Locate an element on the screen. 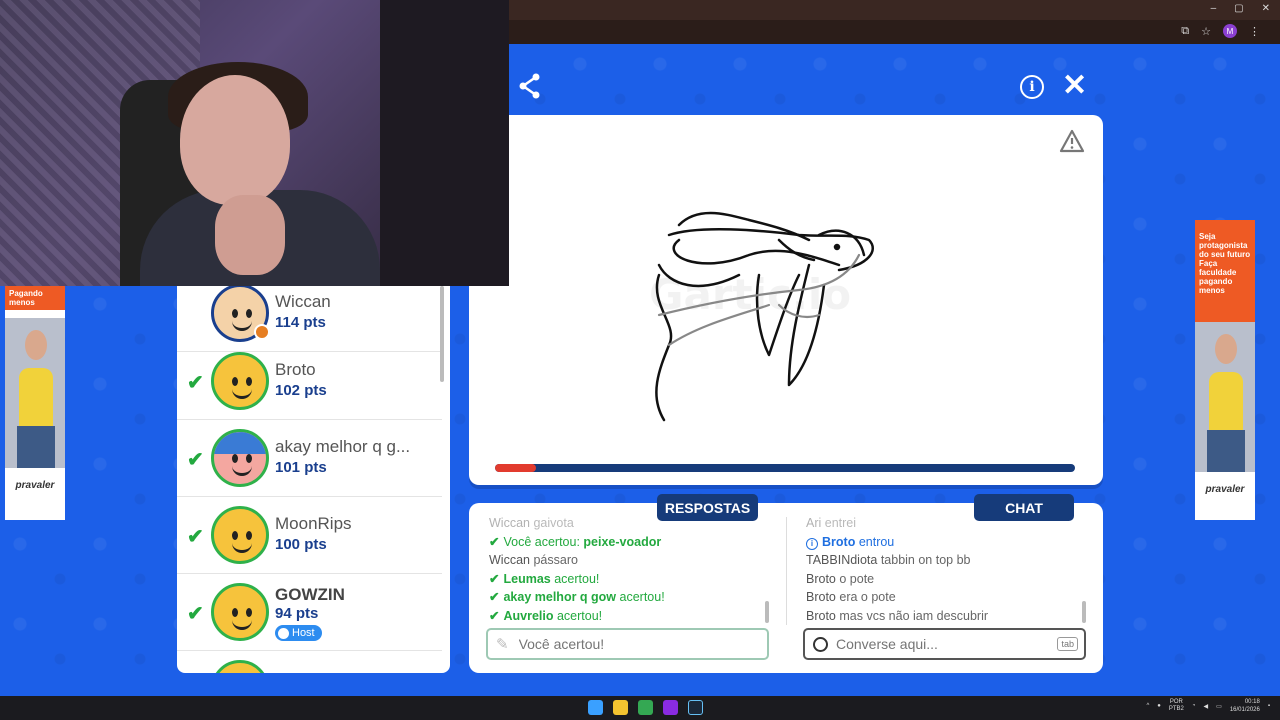 The height and width of the screenshot is (720, 1280). close-icon: ✕ is located at coordinates (1074, 86).